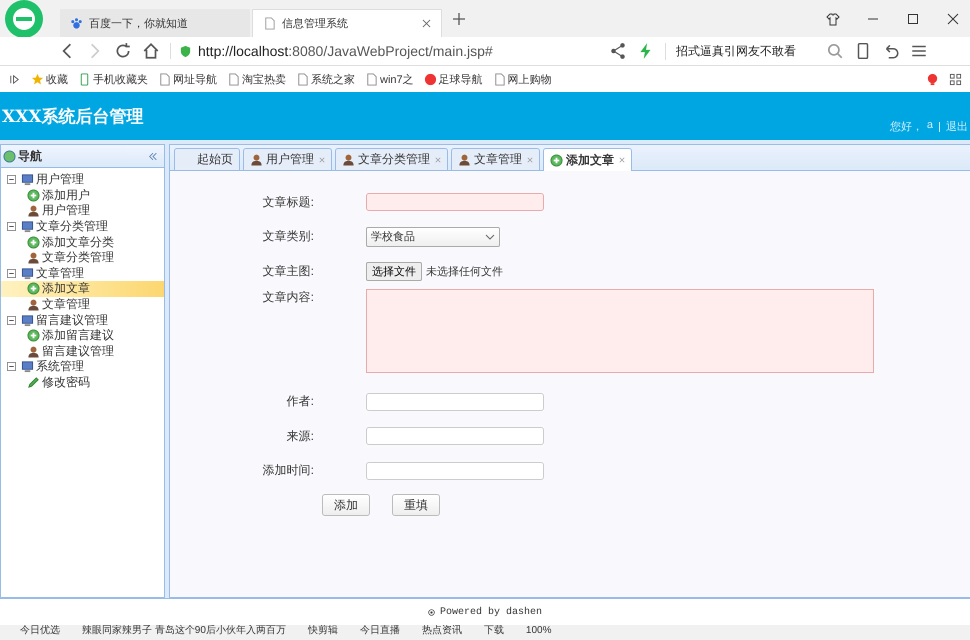 The image size is (970, 640). What do you see at coordinates (85, 367) in the screenshot?
I see `tree-node: 系统管理` at bounding box center [85, 367].